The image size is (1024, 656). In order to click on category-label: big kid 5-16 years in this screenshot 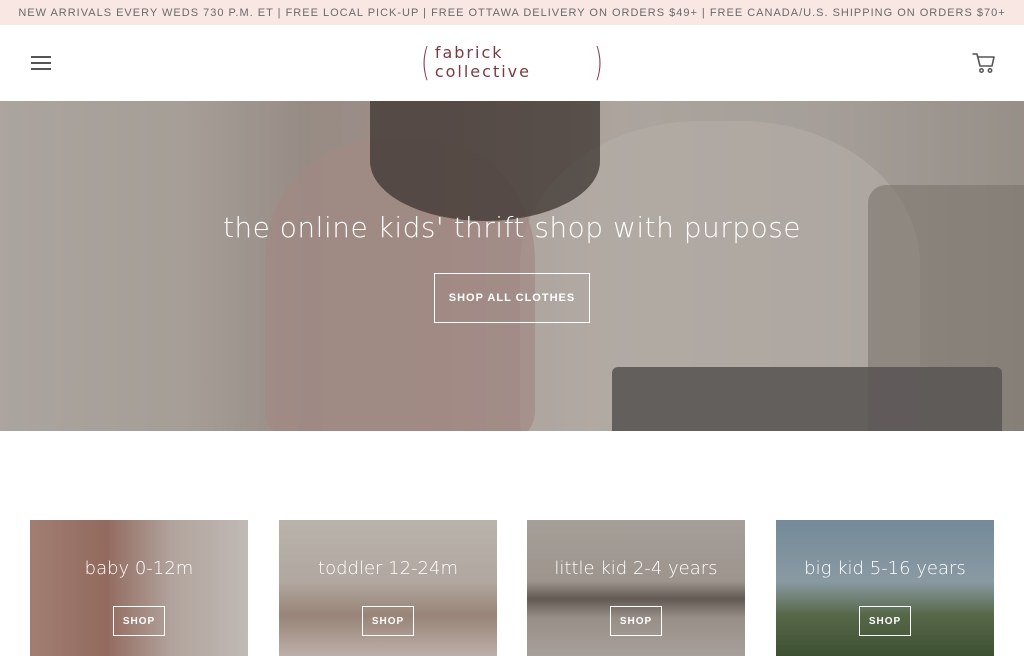, I will do `click(885, 568)`.